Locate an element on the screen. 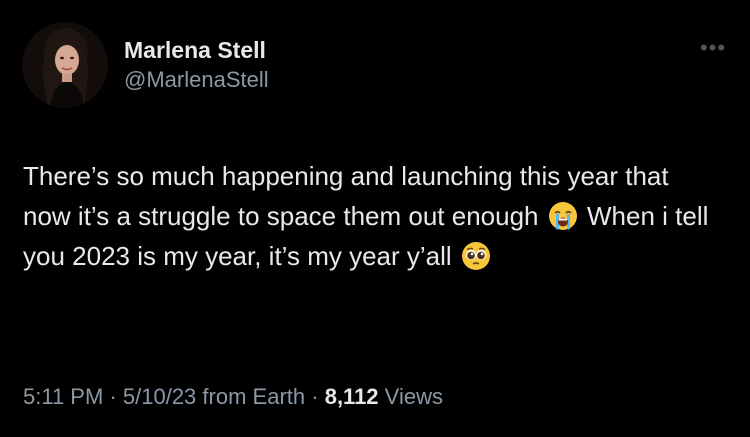 This screenshot has height=437, width=750. avatar is located at coordinates (65, 65).